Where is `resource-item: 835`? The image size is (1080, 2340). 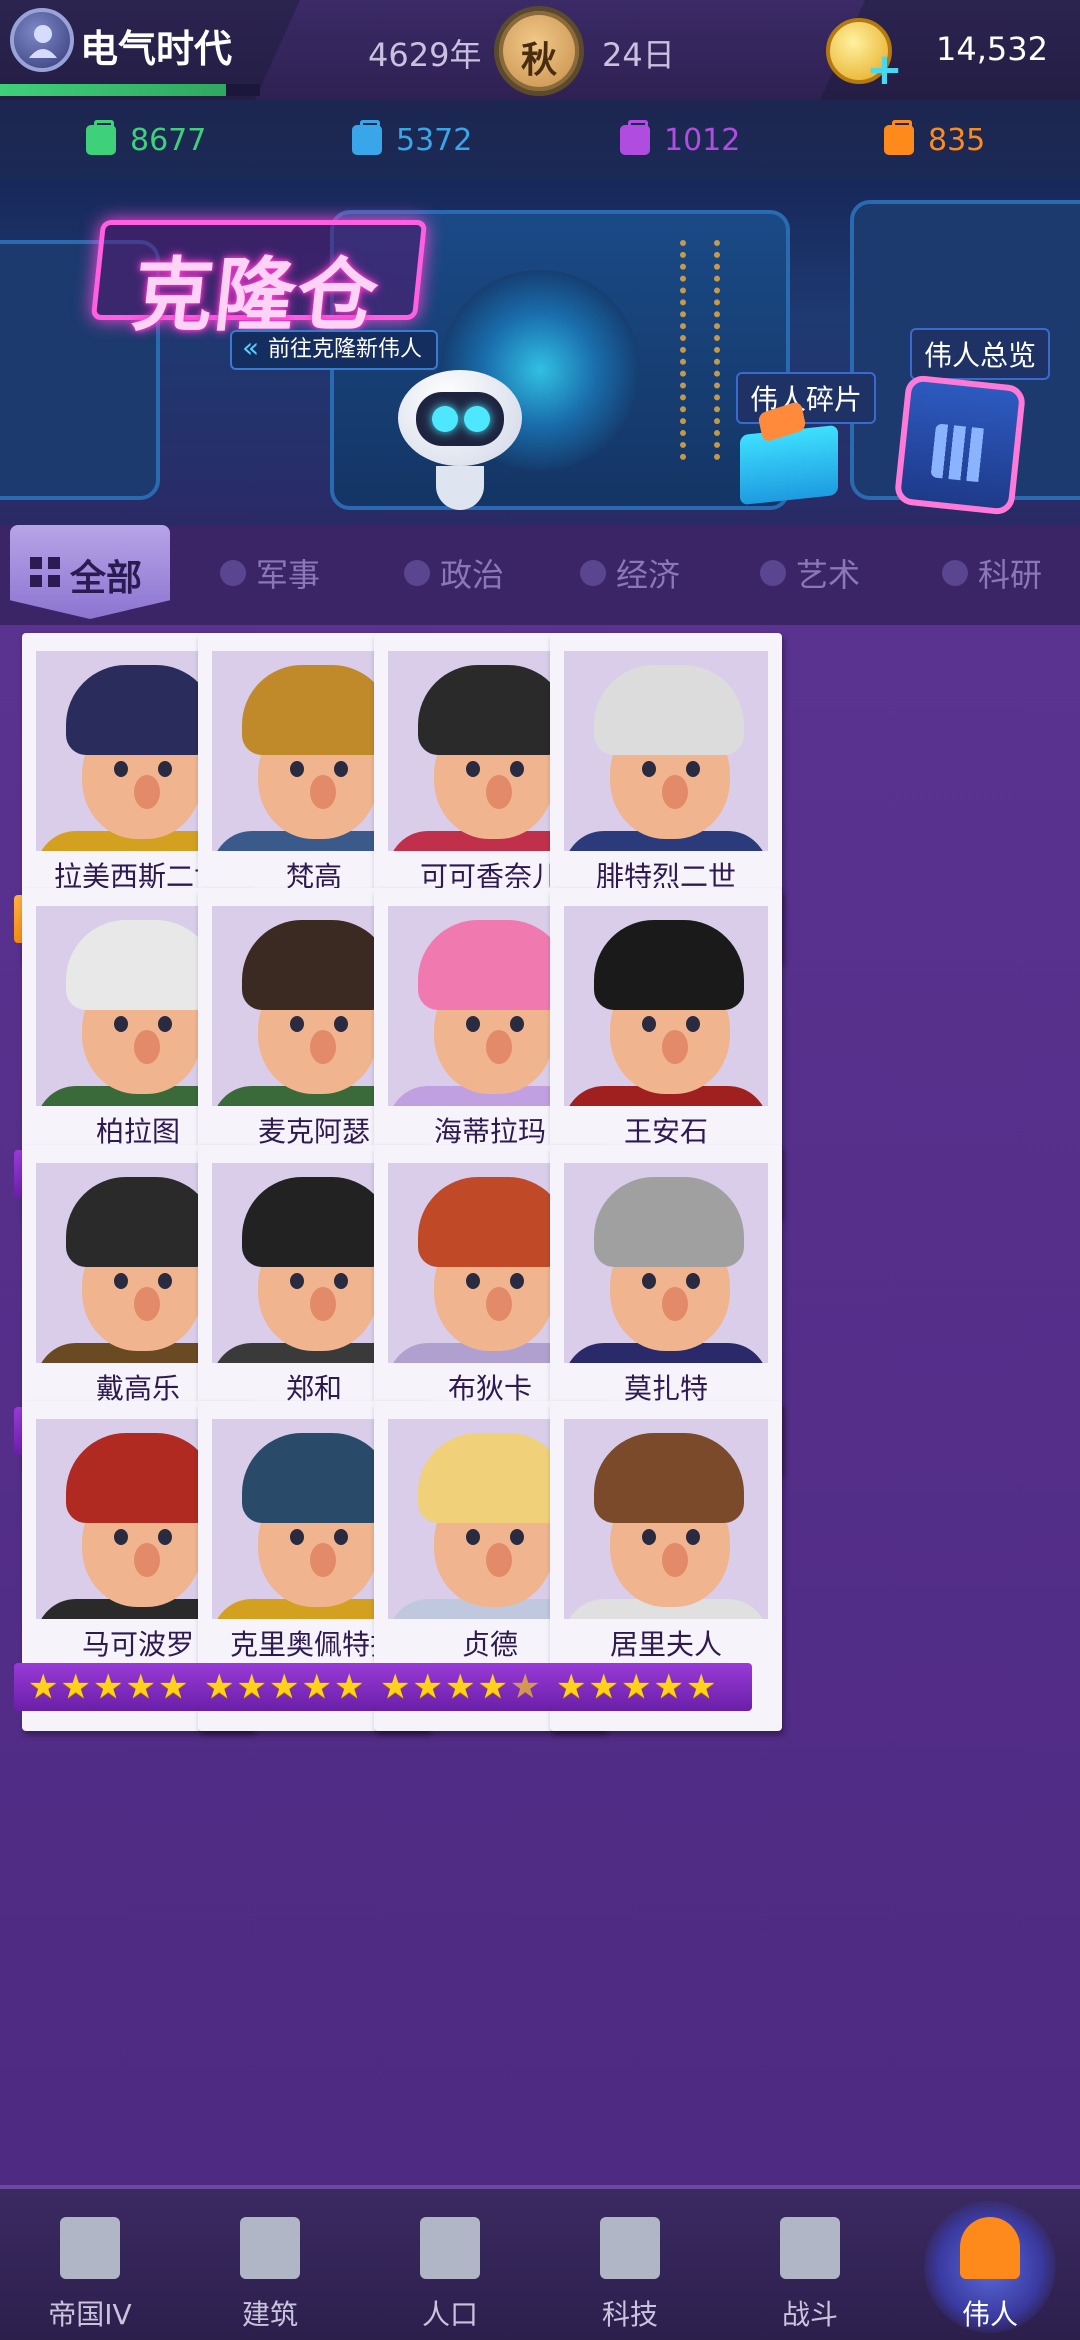
resource-item: 835 is located at coordinates (934, 140).